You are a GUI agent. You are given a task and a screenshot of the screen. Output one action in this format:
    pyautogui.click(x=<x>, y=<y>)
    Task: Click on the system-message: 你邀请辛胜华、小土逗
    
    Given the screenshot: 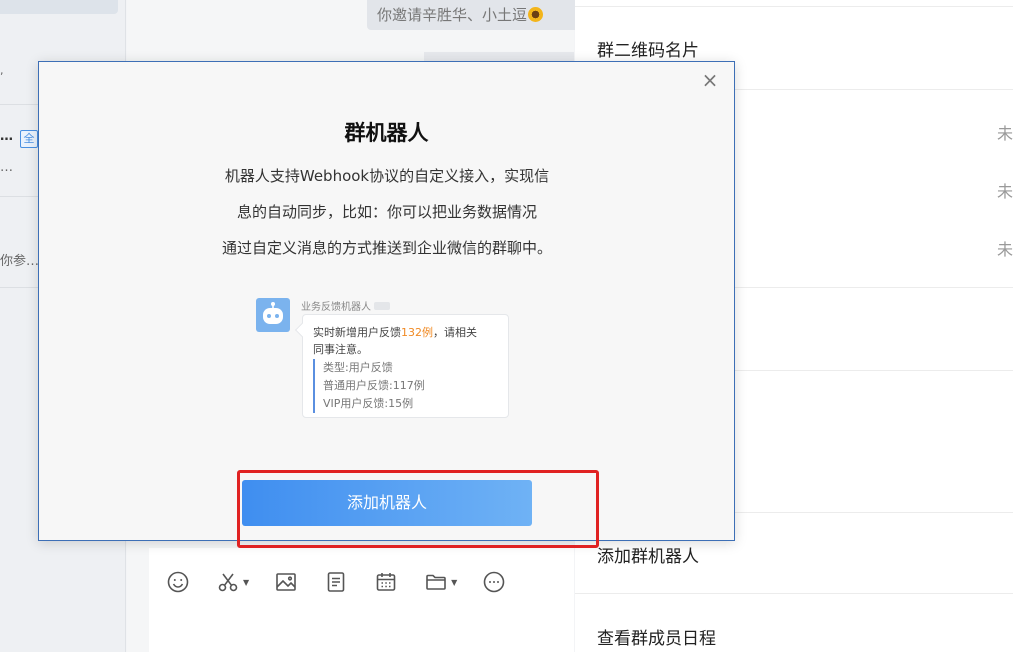 What is the action you would take?
    pyautogui.click(x=472, y=15)
    